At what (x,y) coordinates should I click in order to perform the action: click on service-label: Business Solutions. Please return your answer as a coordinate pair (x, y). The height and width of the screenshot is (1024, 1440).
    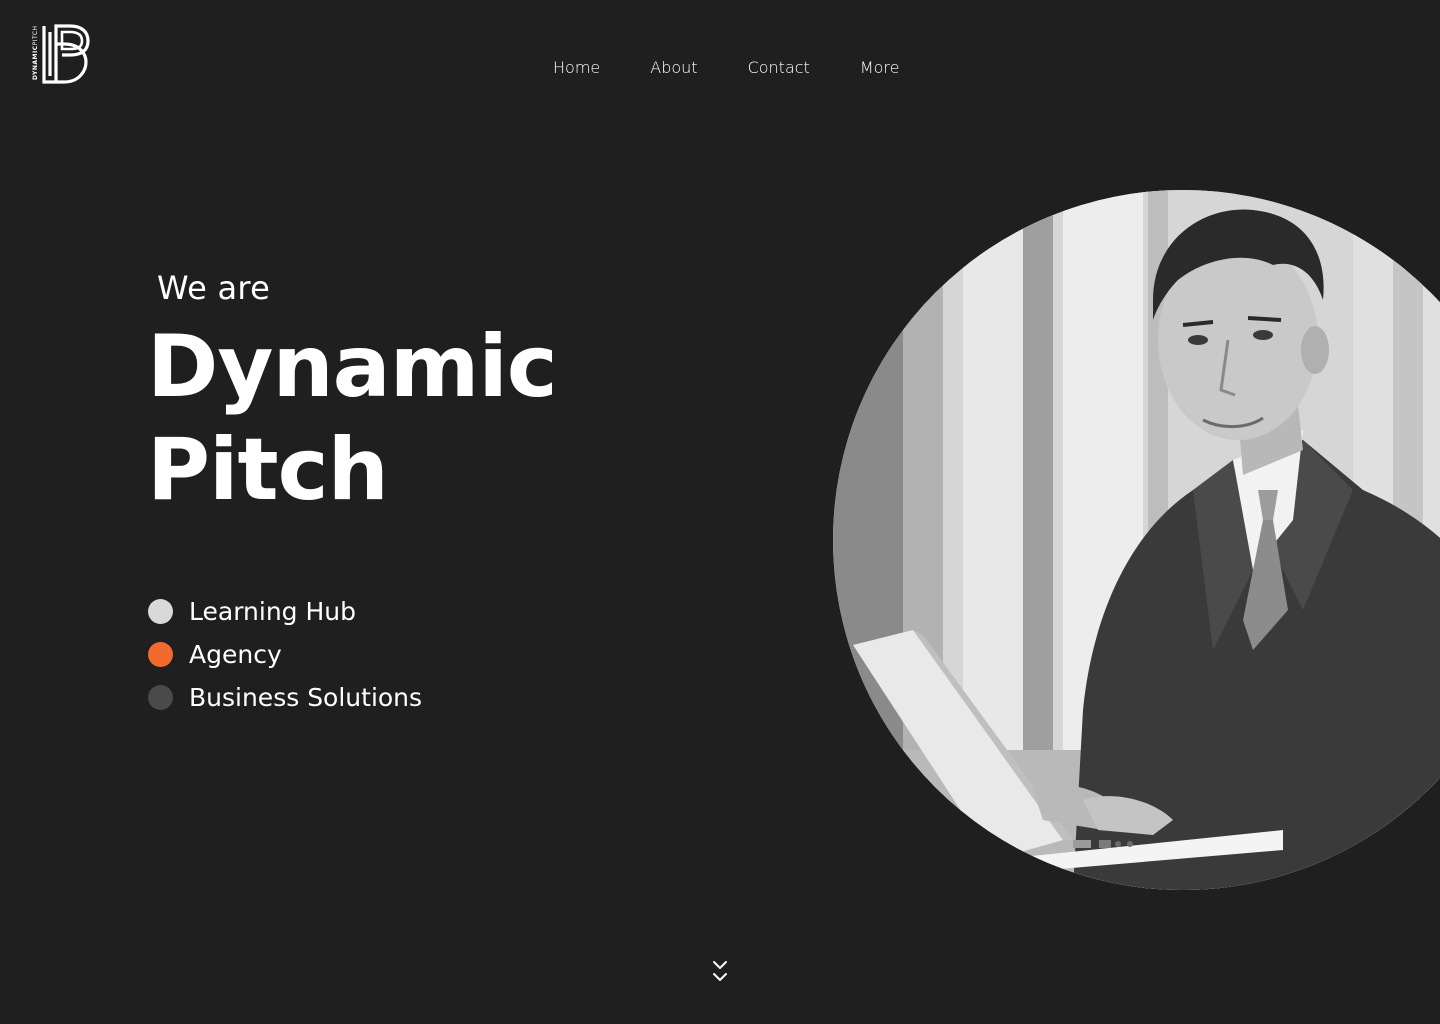
    Looking at the image, I should click on (306, 697).